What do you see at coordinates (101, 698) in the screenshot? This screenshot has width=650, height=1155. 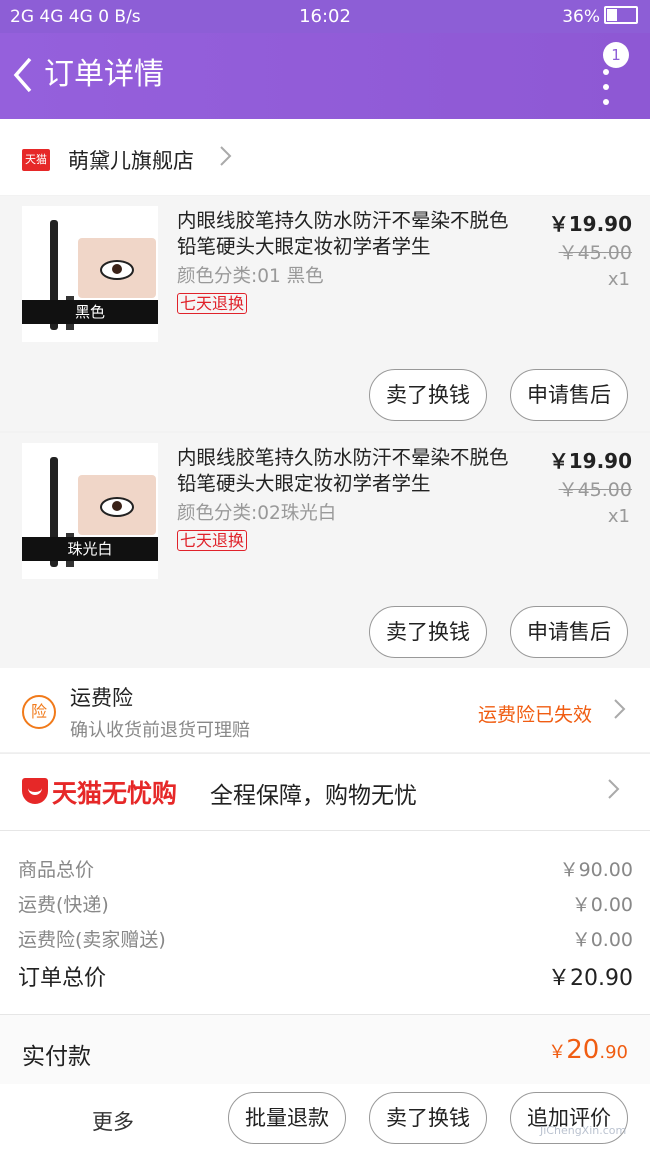 I see `insurance-title: 运费险` at bounding box center [101, 698].